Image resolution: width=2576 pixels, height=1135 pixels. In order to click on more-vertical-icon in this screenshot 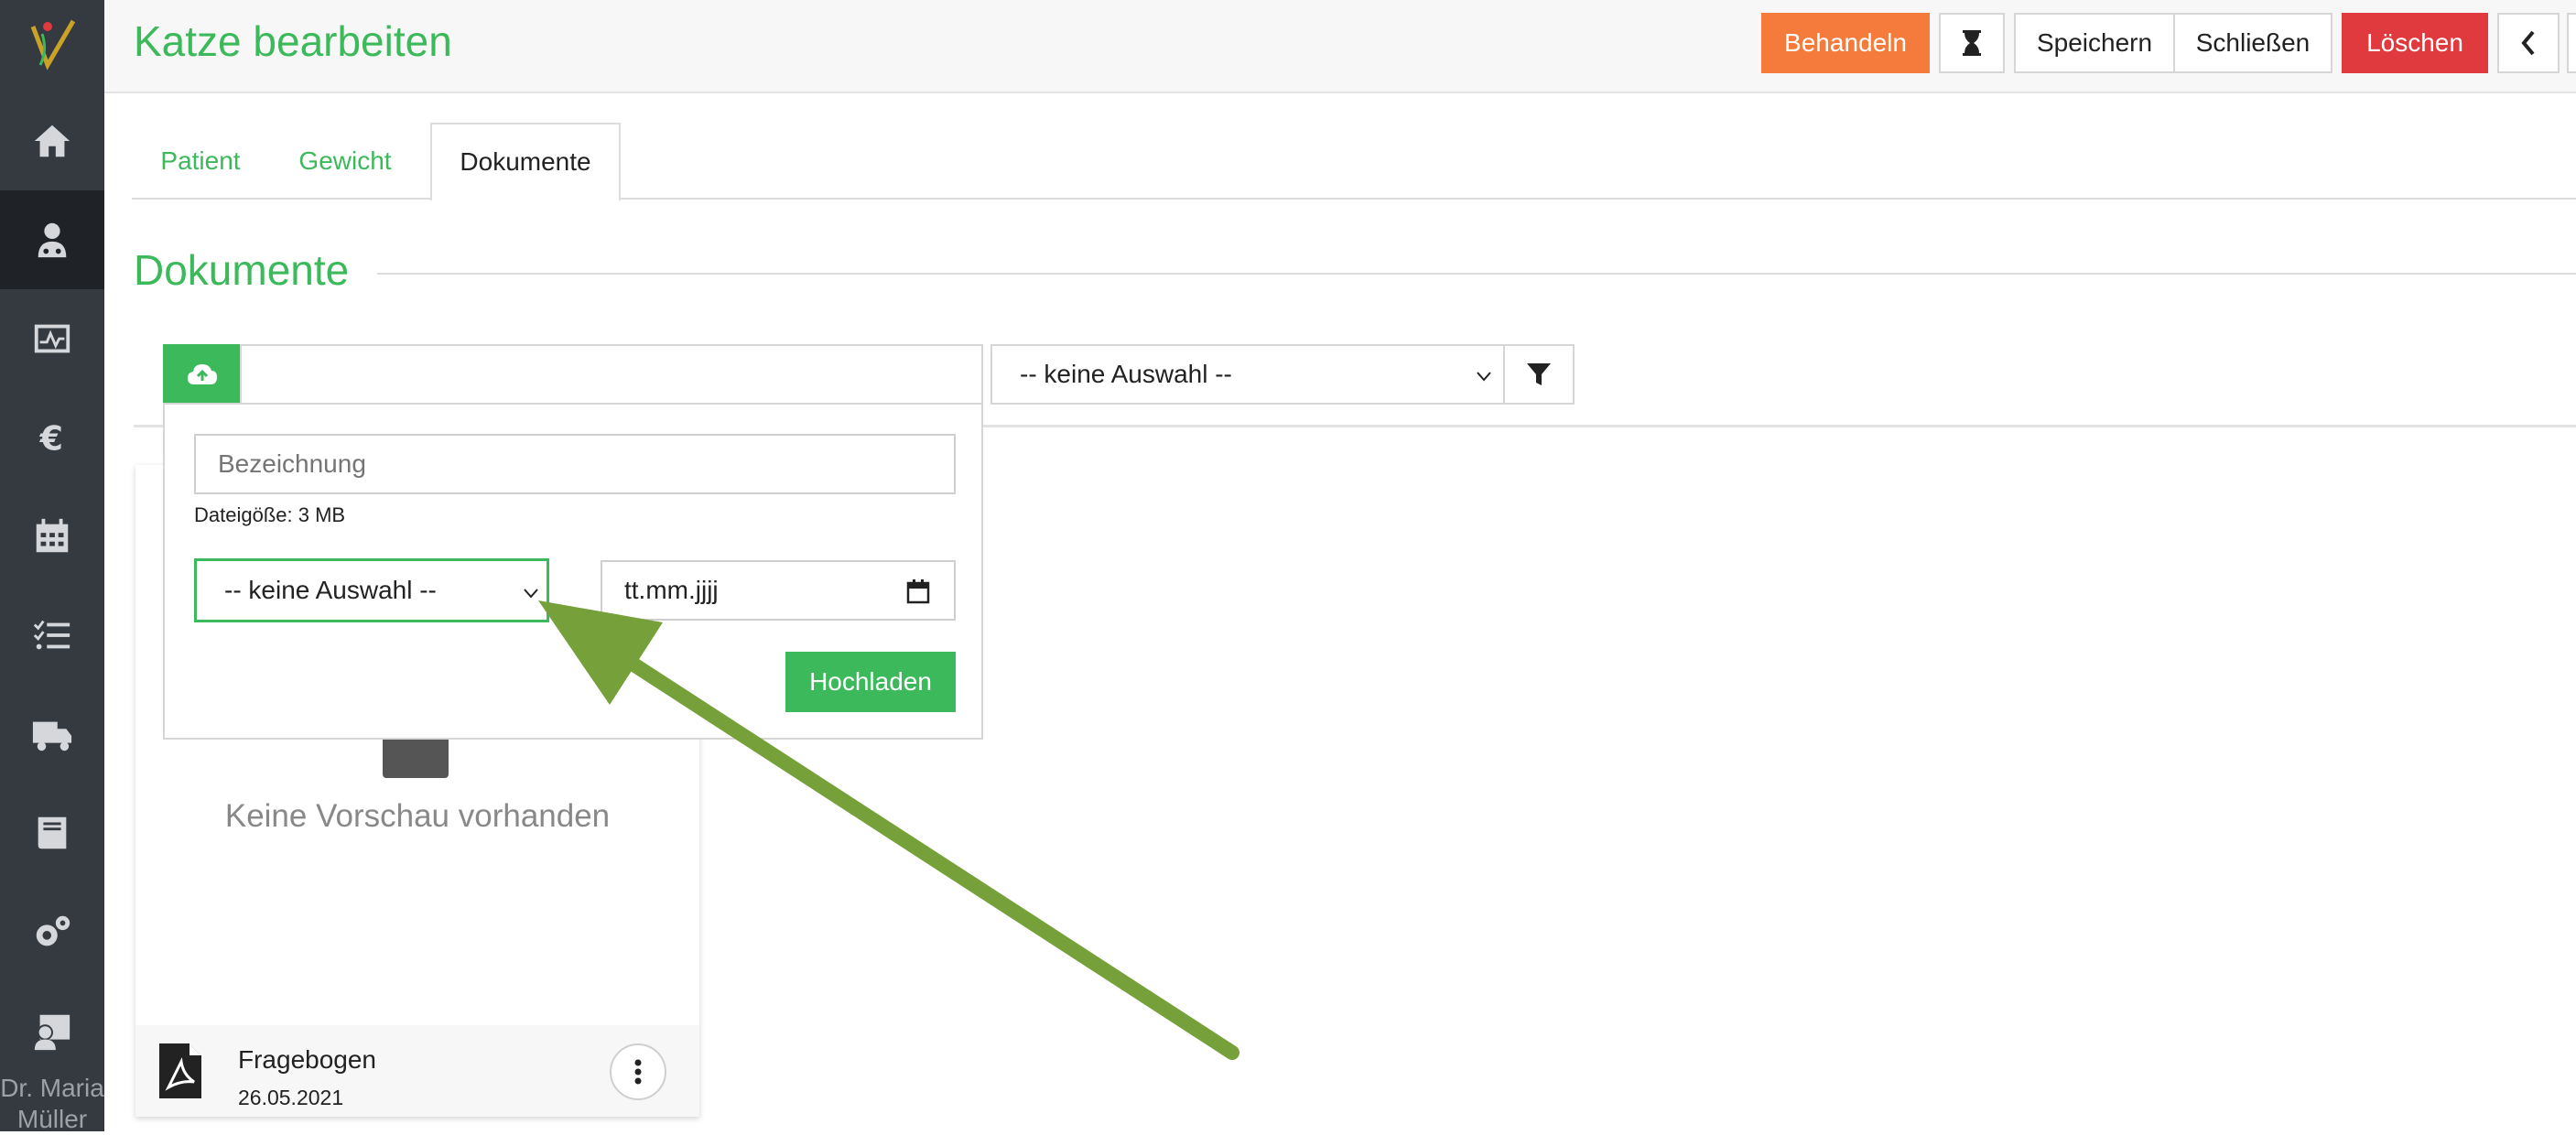, I will do `click(638, 1072)`.